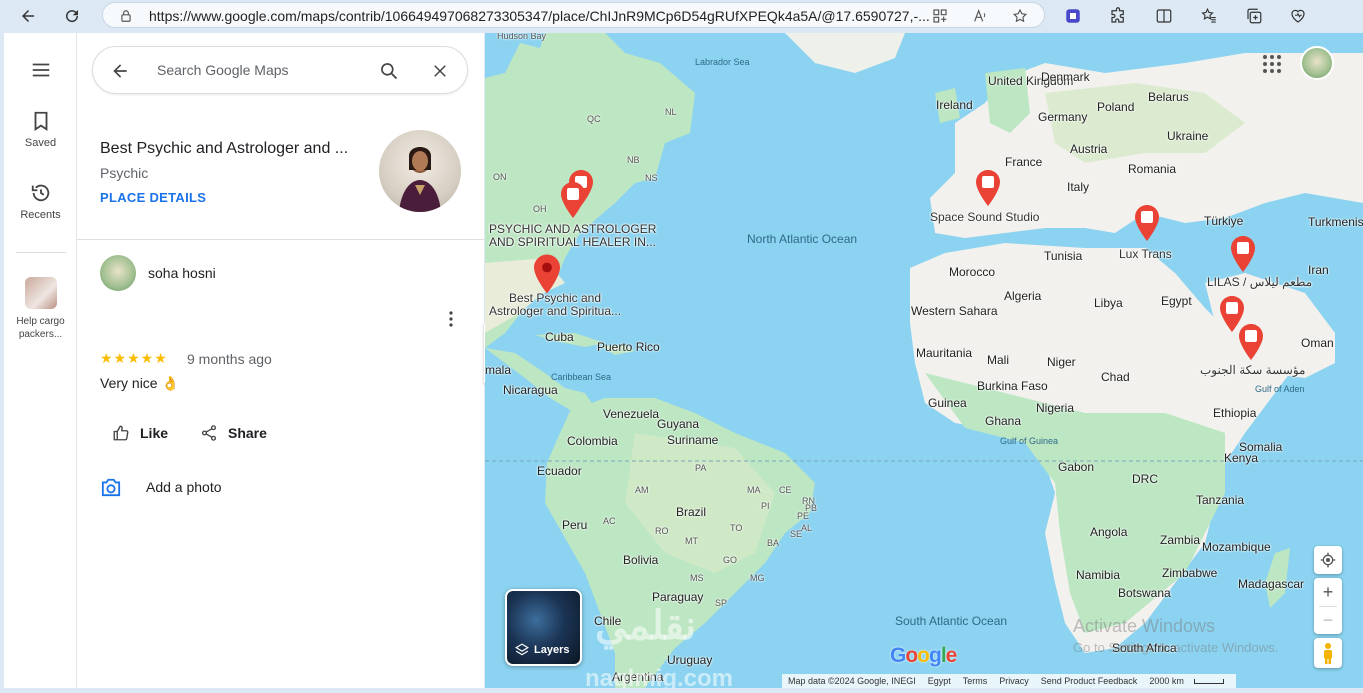  What do you see at coordinates (1328, 592) in the screenshot?
I see `zoom-in-button: +` at bounding box center [1328, 592].